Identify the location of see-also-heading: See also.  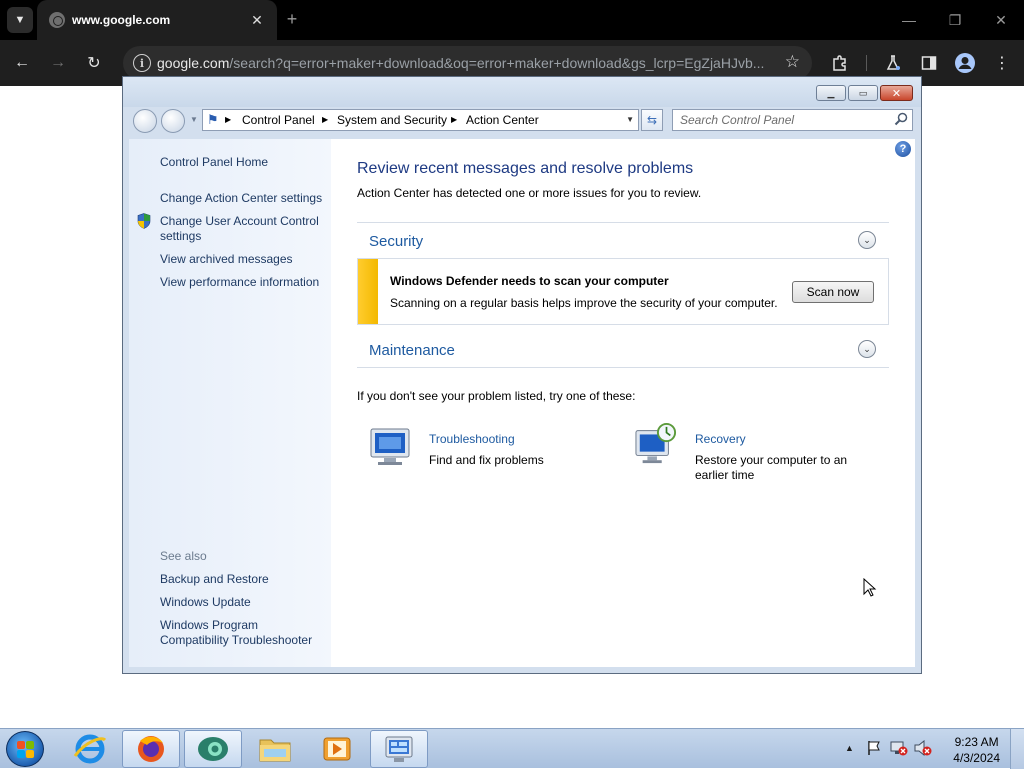
(183, 556).